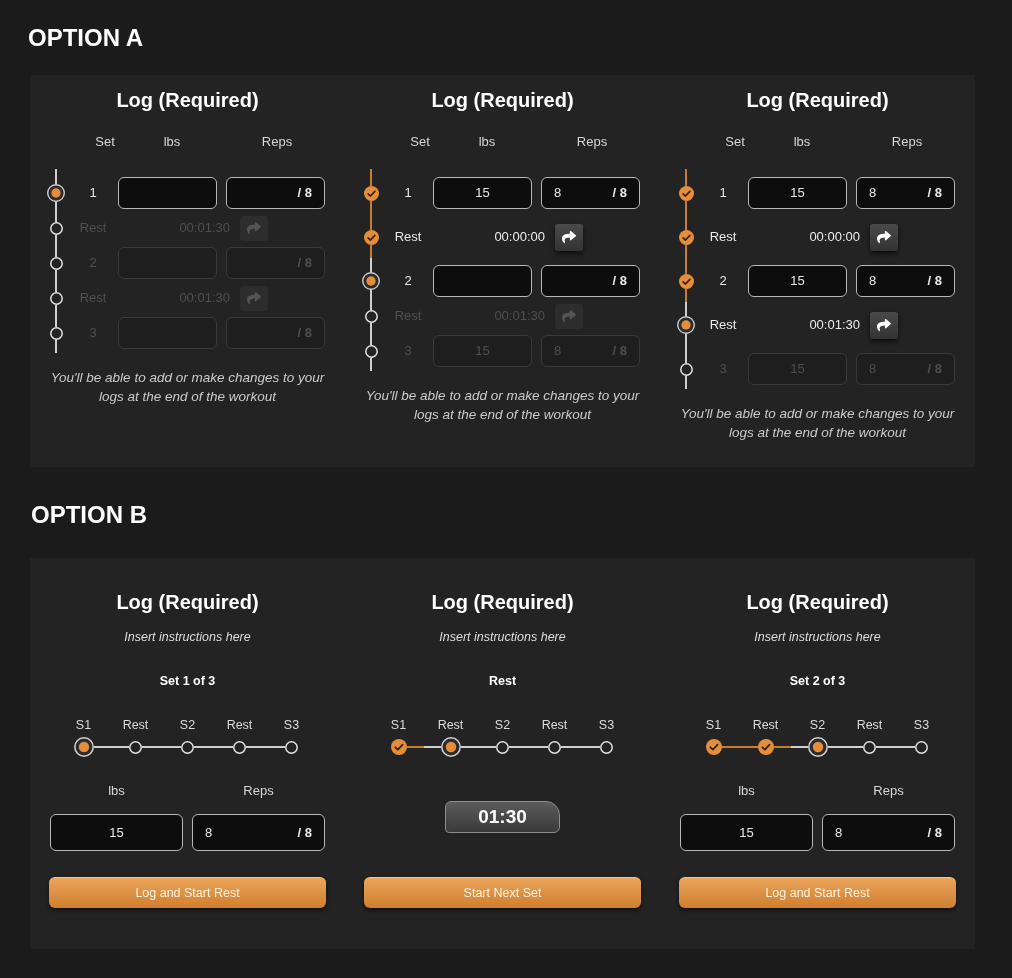  What do you see at coordinates (89, 514) in the screenshot?
I see `section-heading: OPTION B` at bounding box center [89, 514].